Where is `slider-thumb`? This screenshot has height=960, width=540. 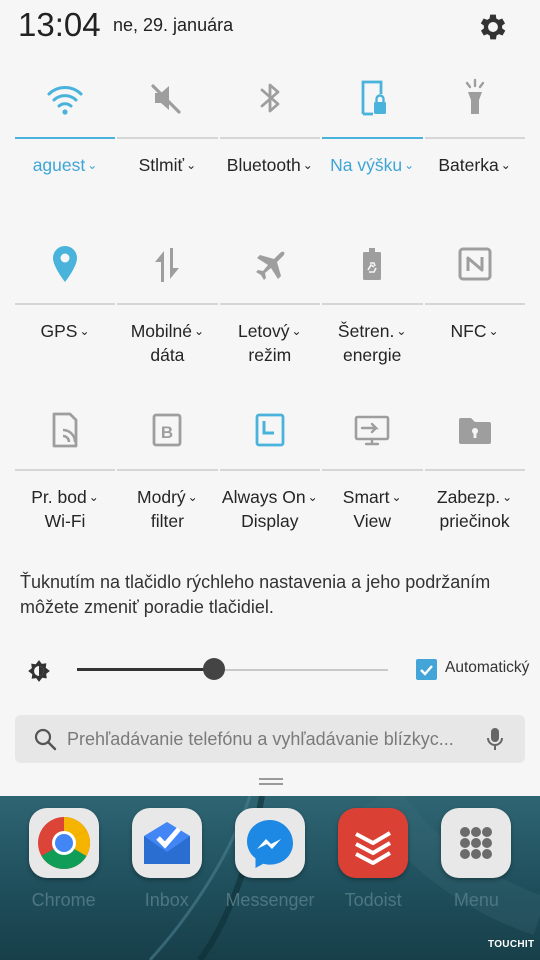 slider-thumb is located at coordinates (214, 669).